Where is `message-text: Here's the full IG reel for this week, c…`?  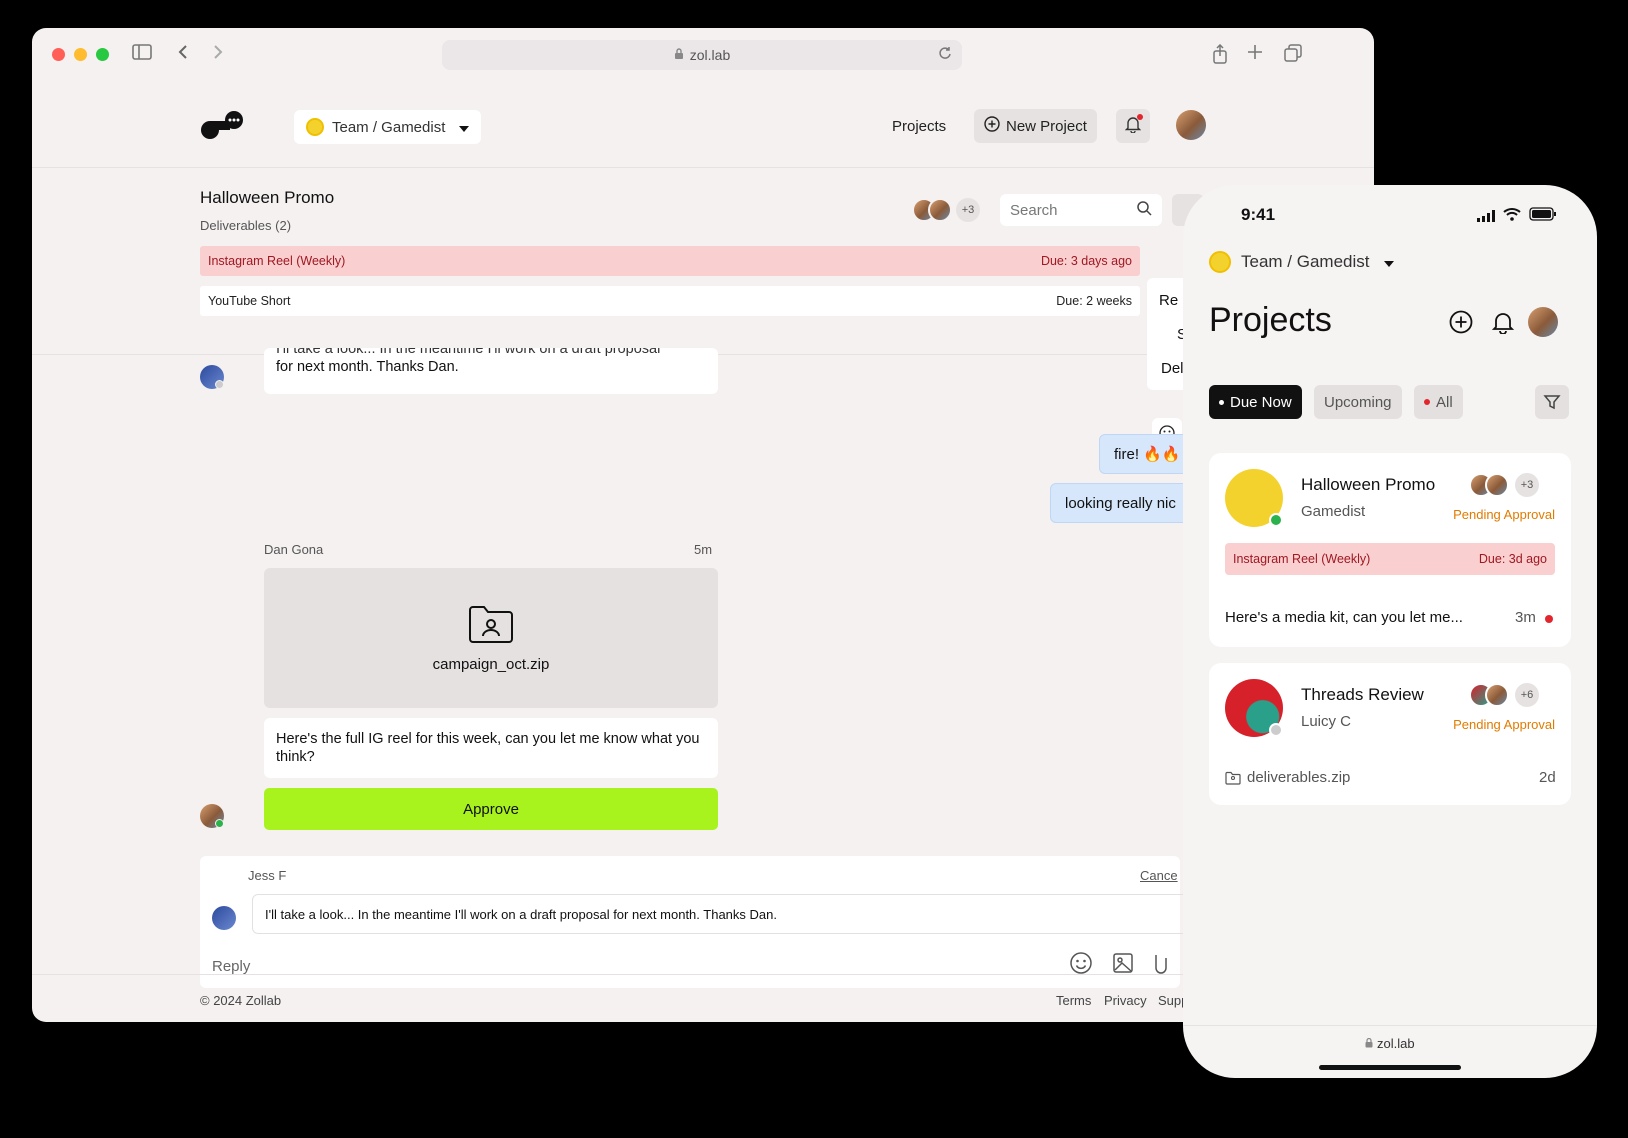
message-text: Here's the full IG reel for this week, c… is located at coordinates (488, 748).